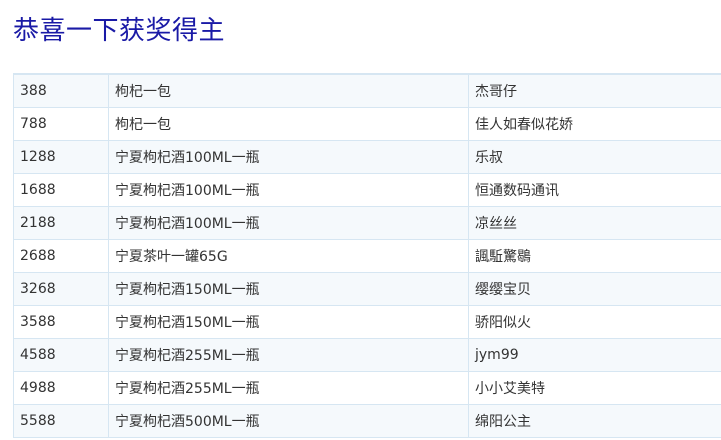 This screenshot has width=721, height=440. I want to click on winner-name-cell: 缨缨宝贝, so click(594, 289).